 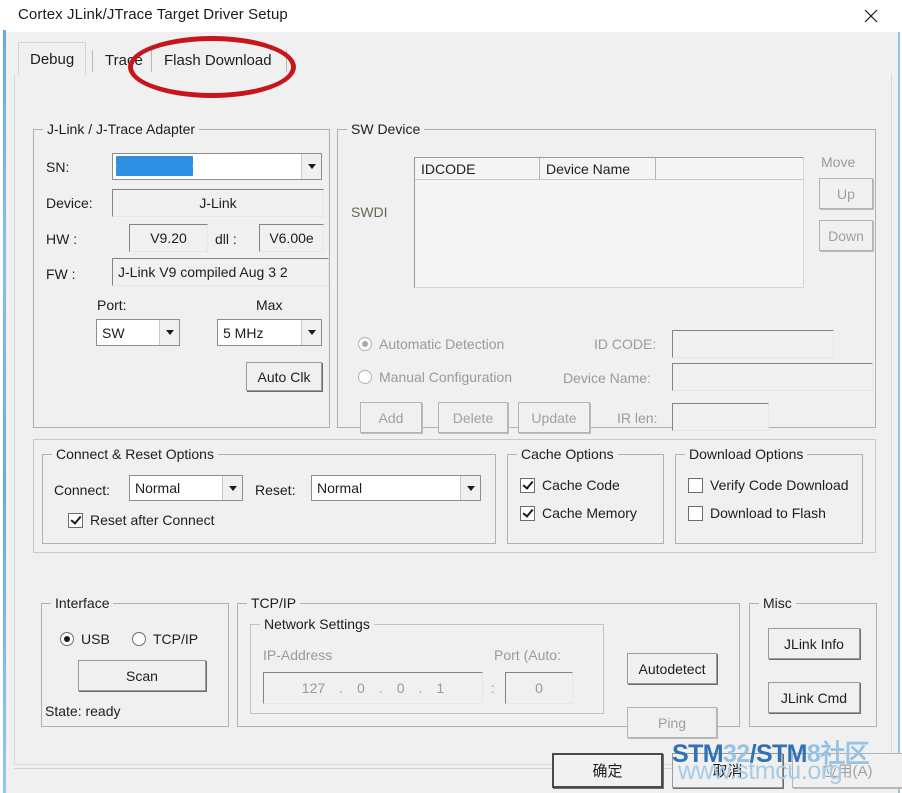 I want to click on radio-usb-dot, so click(x=67, y=639).